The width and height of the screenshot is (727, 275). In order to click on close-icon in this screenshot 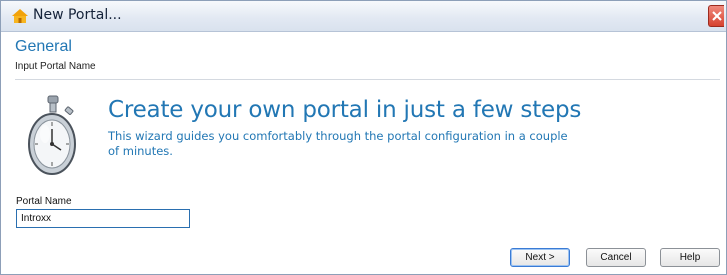, I will do `click(717, 16)`.